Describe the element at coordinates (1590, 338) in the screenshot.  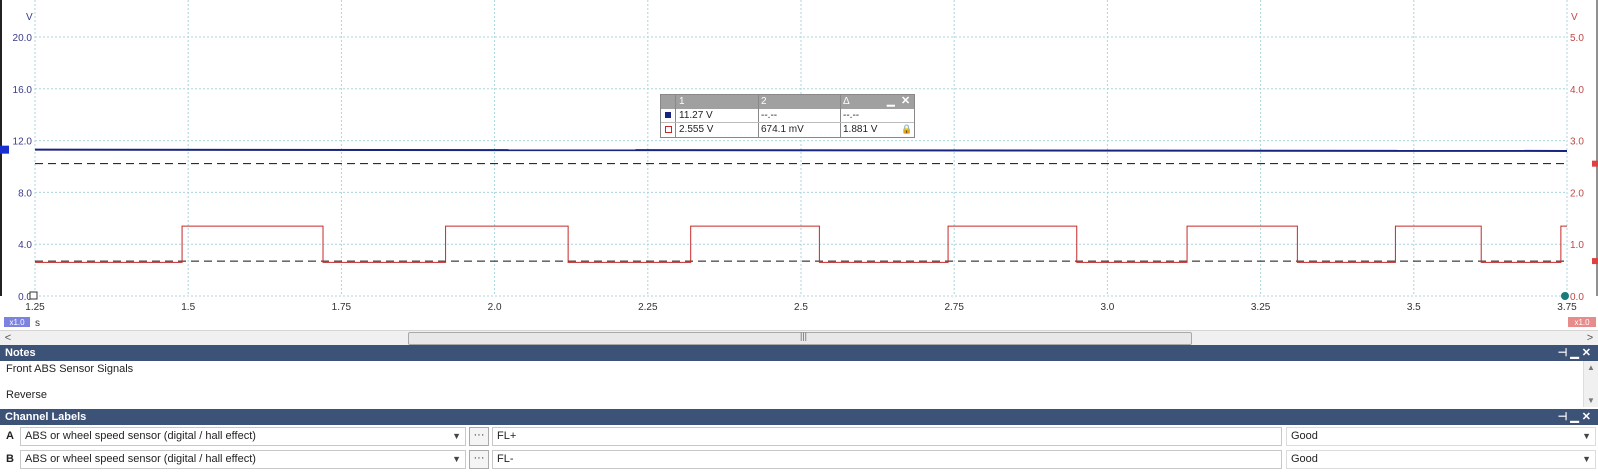
I see `scroll-right-icon: >` at that location.